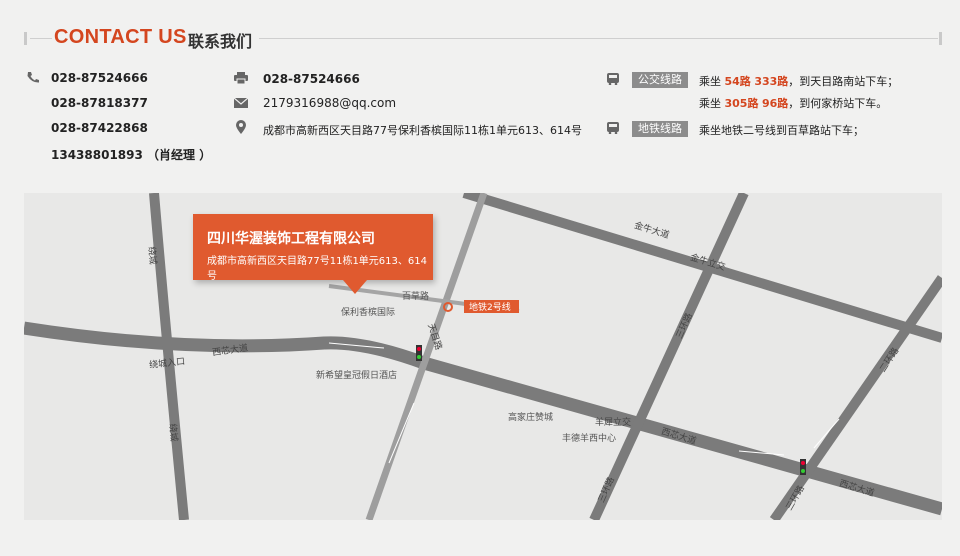 This screenshot has width=960, height=556. What do you see at coordinates (660, 129) in the screenshot?
I see `metro-route-tag: 地铁线路` at bounding box center [660, 129].